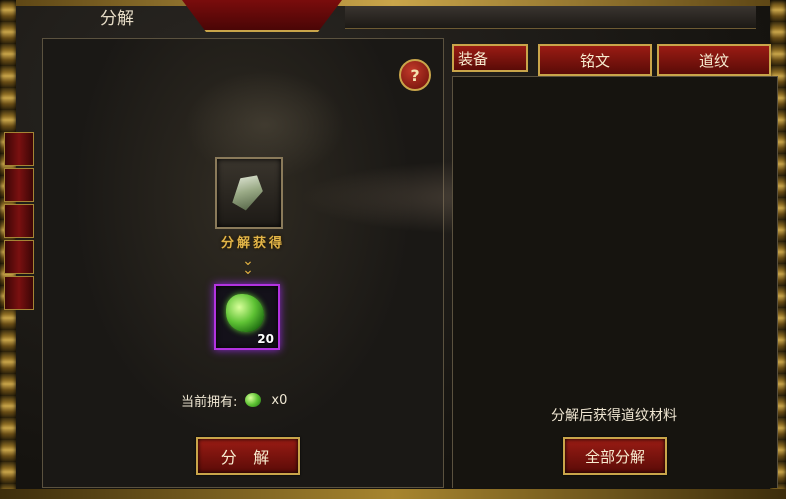 The image size is (786, 499). What do you see at coordinates (252, 243) in the screenshot?
I see `gain-label: 分解获得` at bounding box center [252, 243].